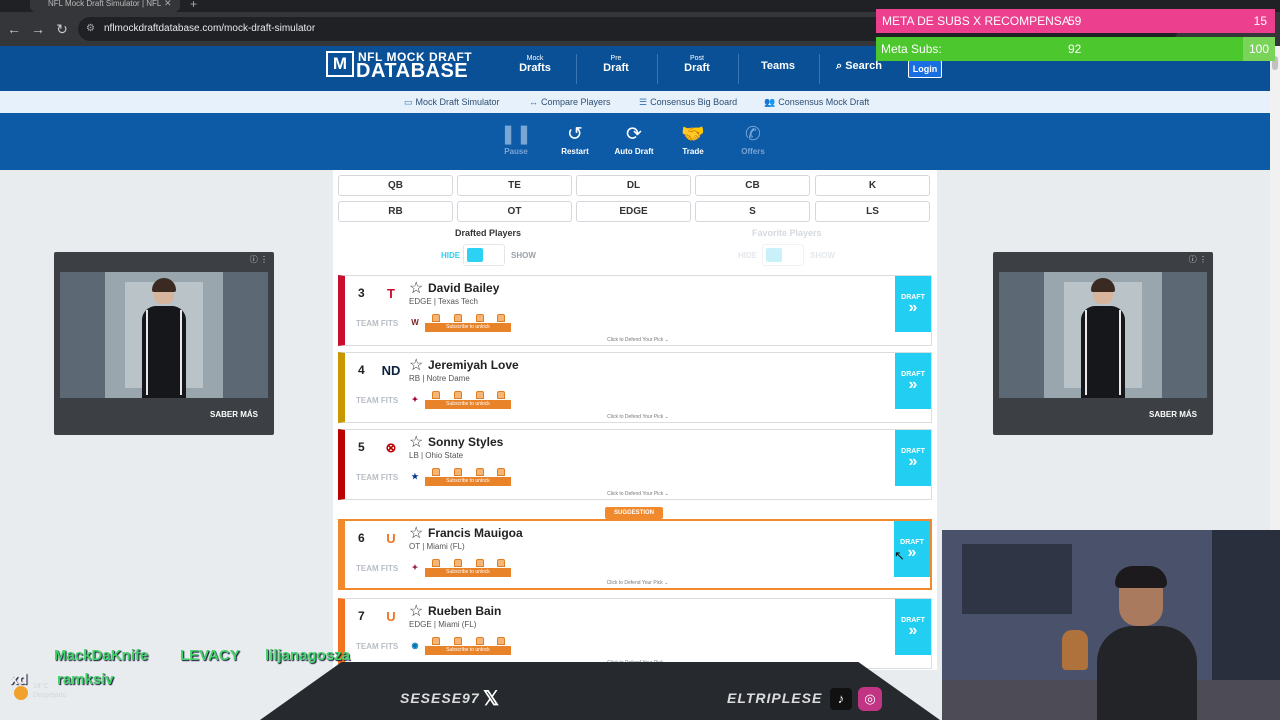  What do you see at coordinates (634, 141) in the screenshot?
I see `auto-draft-button: ⟳ Auto Draft` at bounding box center [634, 141].